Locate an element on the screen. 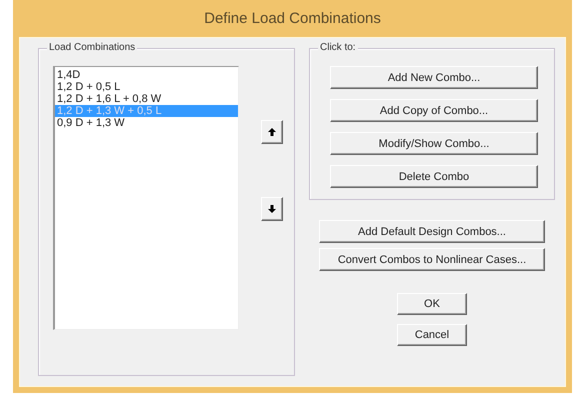 The height and width of the screenshot is (401, 585). list-item: 1,2 D + 1,6 L + 0,8 W is located at coordinates (146, 99).